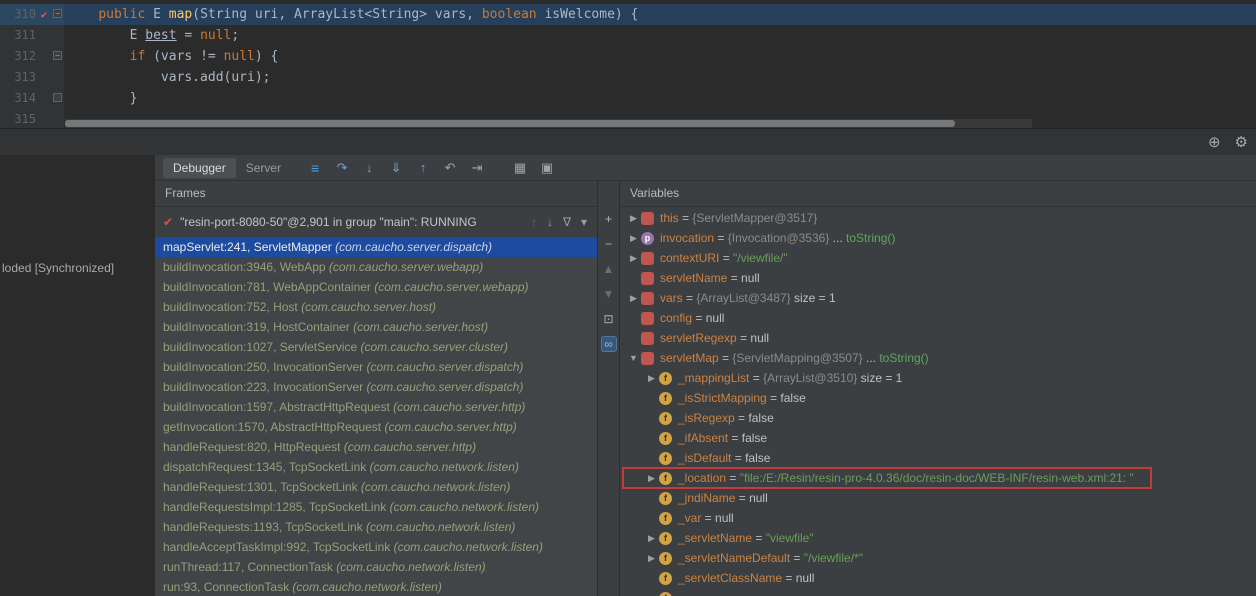 Image resolution: width=1256 pixels, height=596 pixels. I want to click on editor-gutter: 313, so click(32, 77).